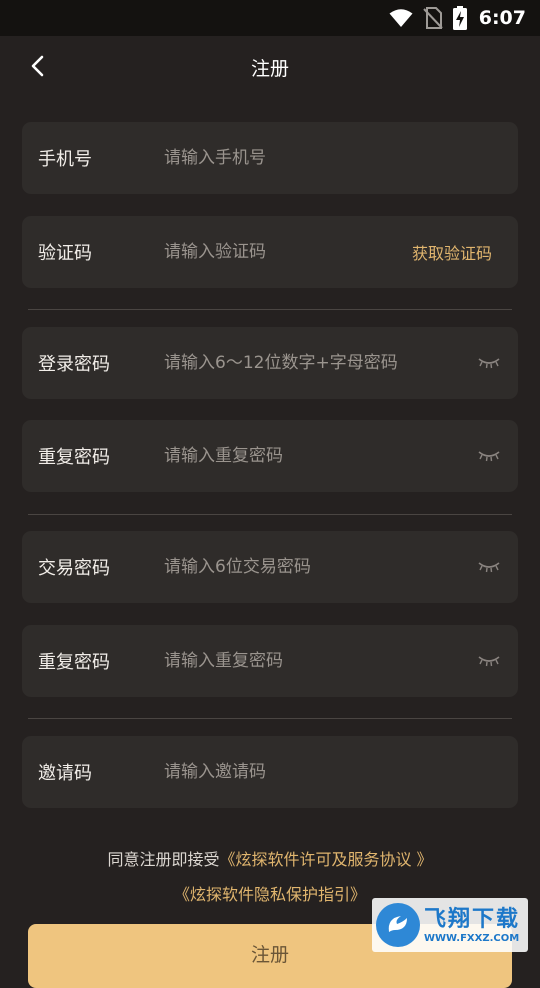 The height and width of the screenshot is (988, 540). What do you see at coordinates (472, 938) in the screenshot?
I see `watermark-url: WWW.FXXZ.COM` at bounding box center [472, 938].